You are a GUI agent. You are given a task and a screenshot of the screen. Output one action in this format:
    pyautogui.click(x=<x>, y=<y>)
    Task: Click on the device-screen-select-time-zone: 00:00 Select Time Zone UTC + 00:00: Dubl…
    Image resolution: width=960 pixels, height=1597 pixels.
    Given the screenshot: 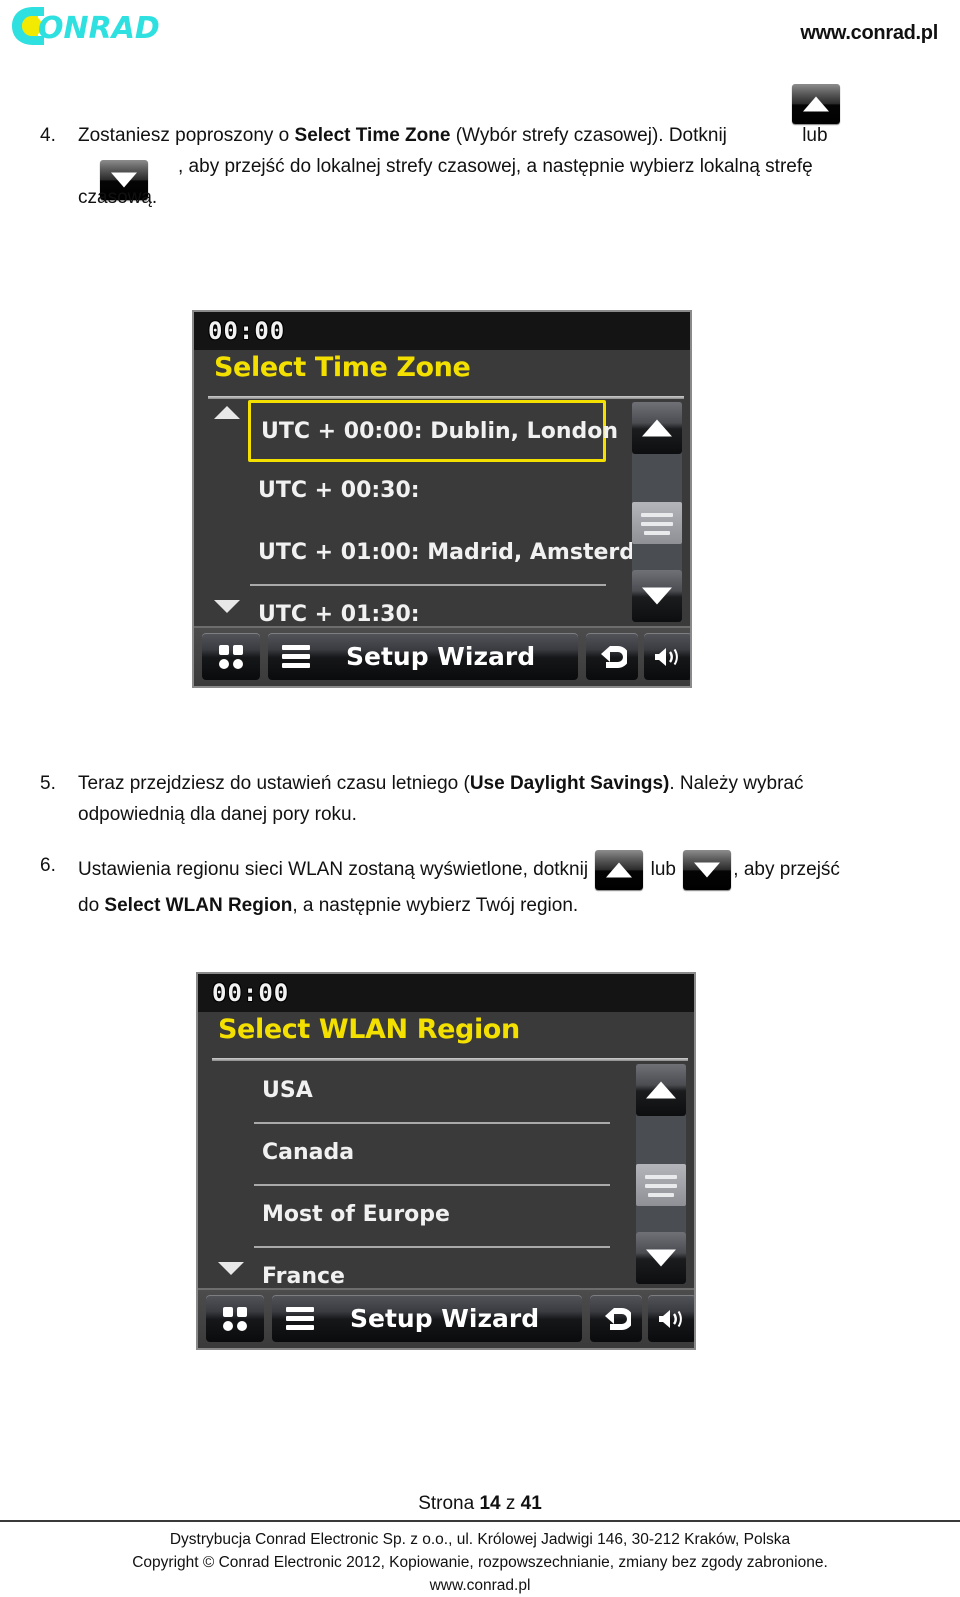 What is the action you would take?
    pyautogui.click(x=442, y=499)
    